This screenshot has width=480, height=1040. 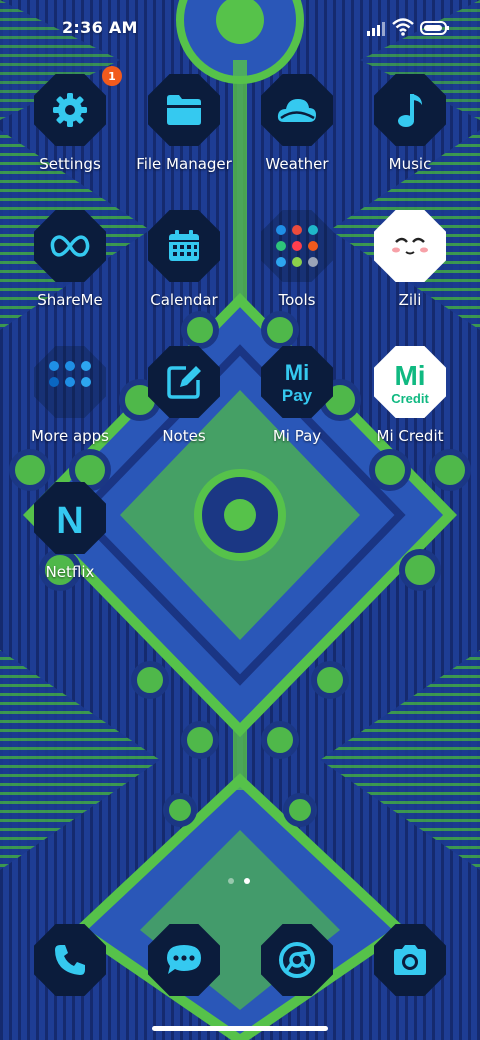 I want to click on zili-face-icon, so click(x=410, y=246).